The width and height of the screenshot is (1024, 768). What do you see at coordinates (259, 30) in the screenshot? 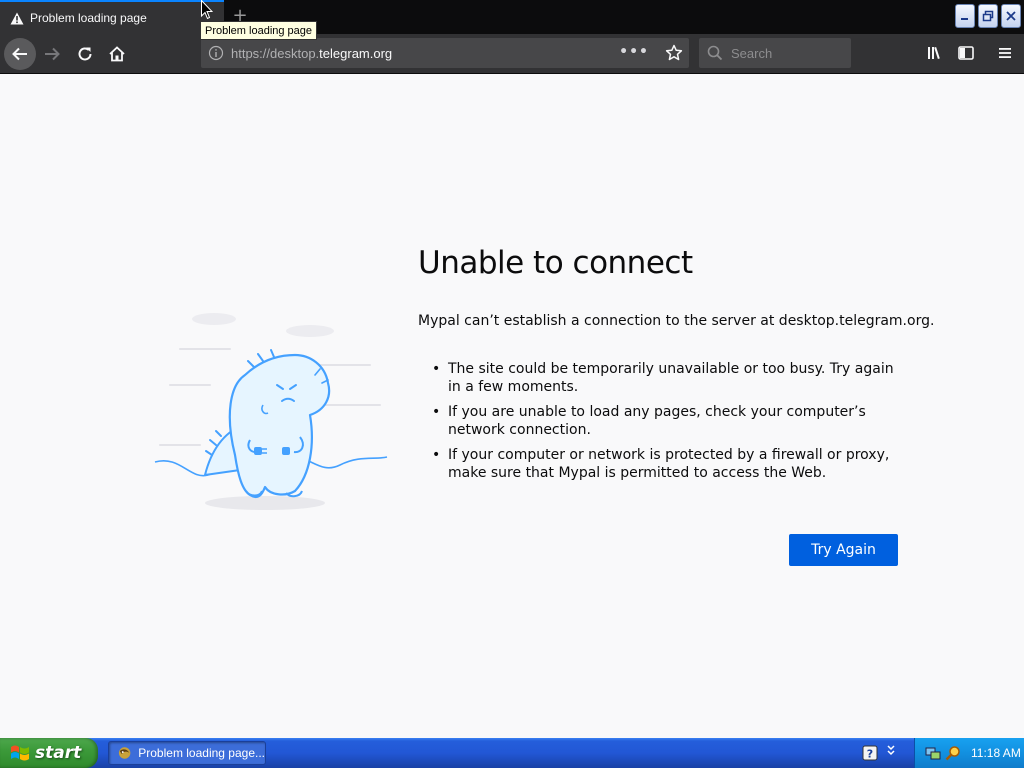
I see `tab-tooltip: Problem loading page` at bounding box center [259, 30].